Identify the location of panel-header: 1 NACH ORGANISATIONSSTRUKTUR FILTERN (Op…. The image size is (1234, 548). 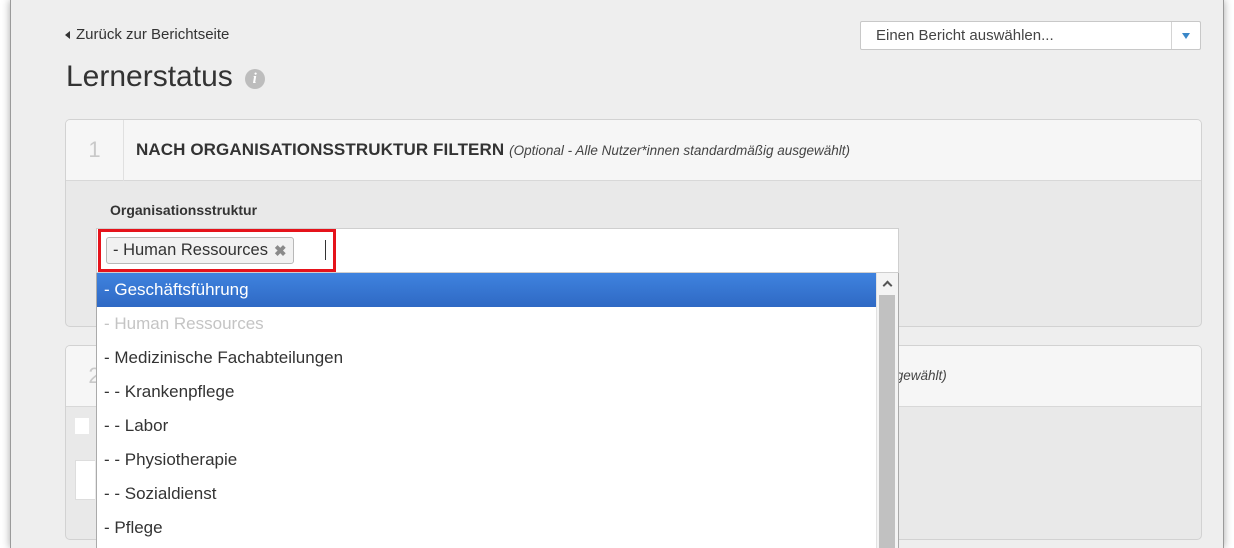
(633, 150).